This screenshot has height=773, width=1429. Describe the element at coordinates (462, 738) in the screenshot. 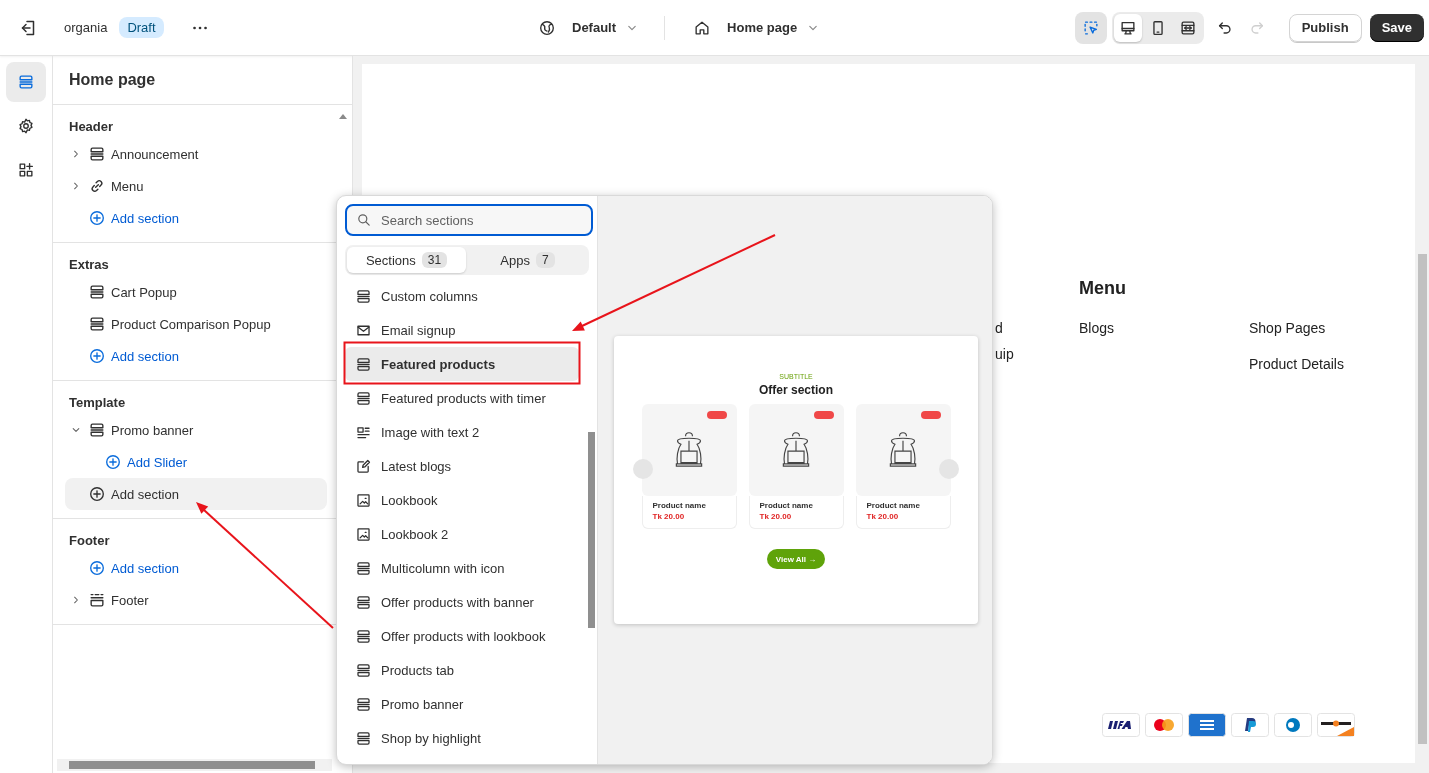

I see `section-option: Shop by highlight` at that location.